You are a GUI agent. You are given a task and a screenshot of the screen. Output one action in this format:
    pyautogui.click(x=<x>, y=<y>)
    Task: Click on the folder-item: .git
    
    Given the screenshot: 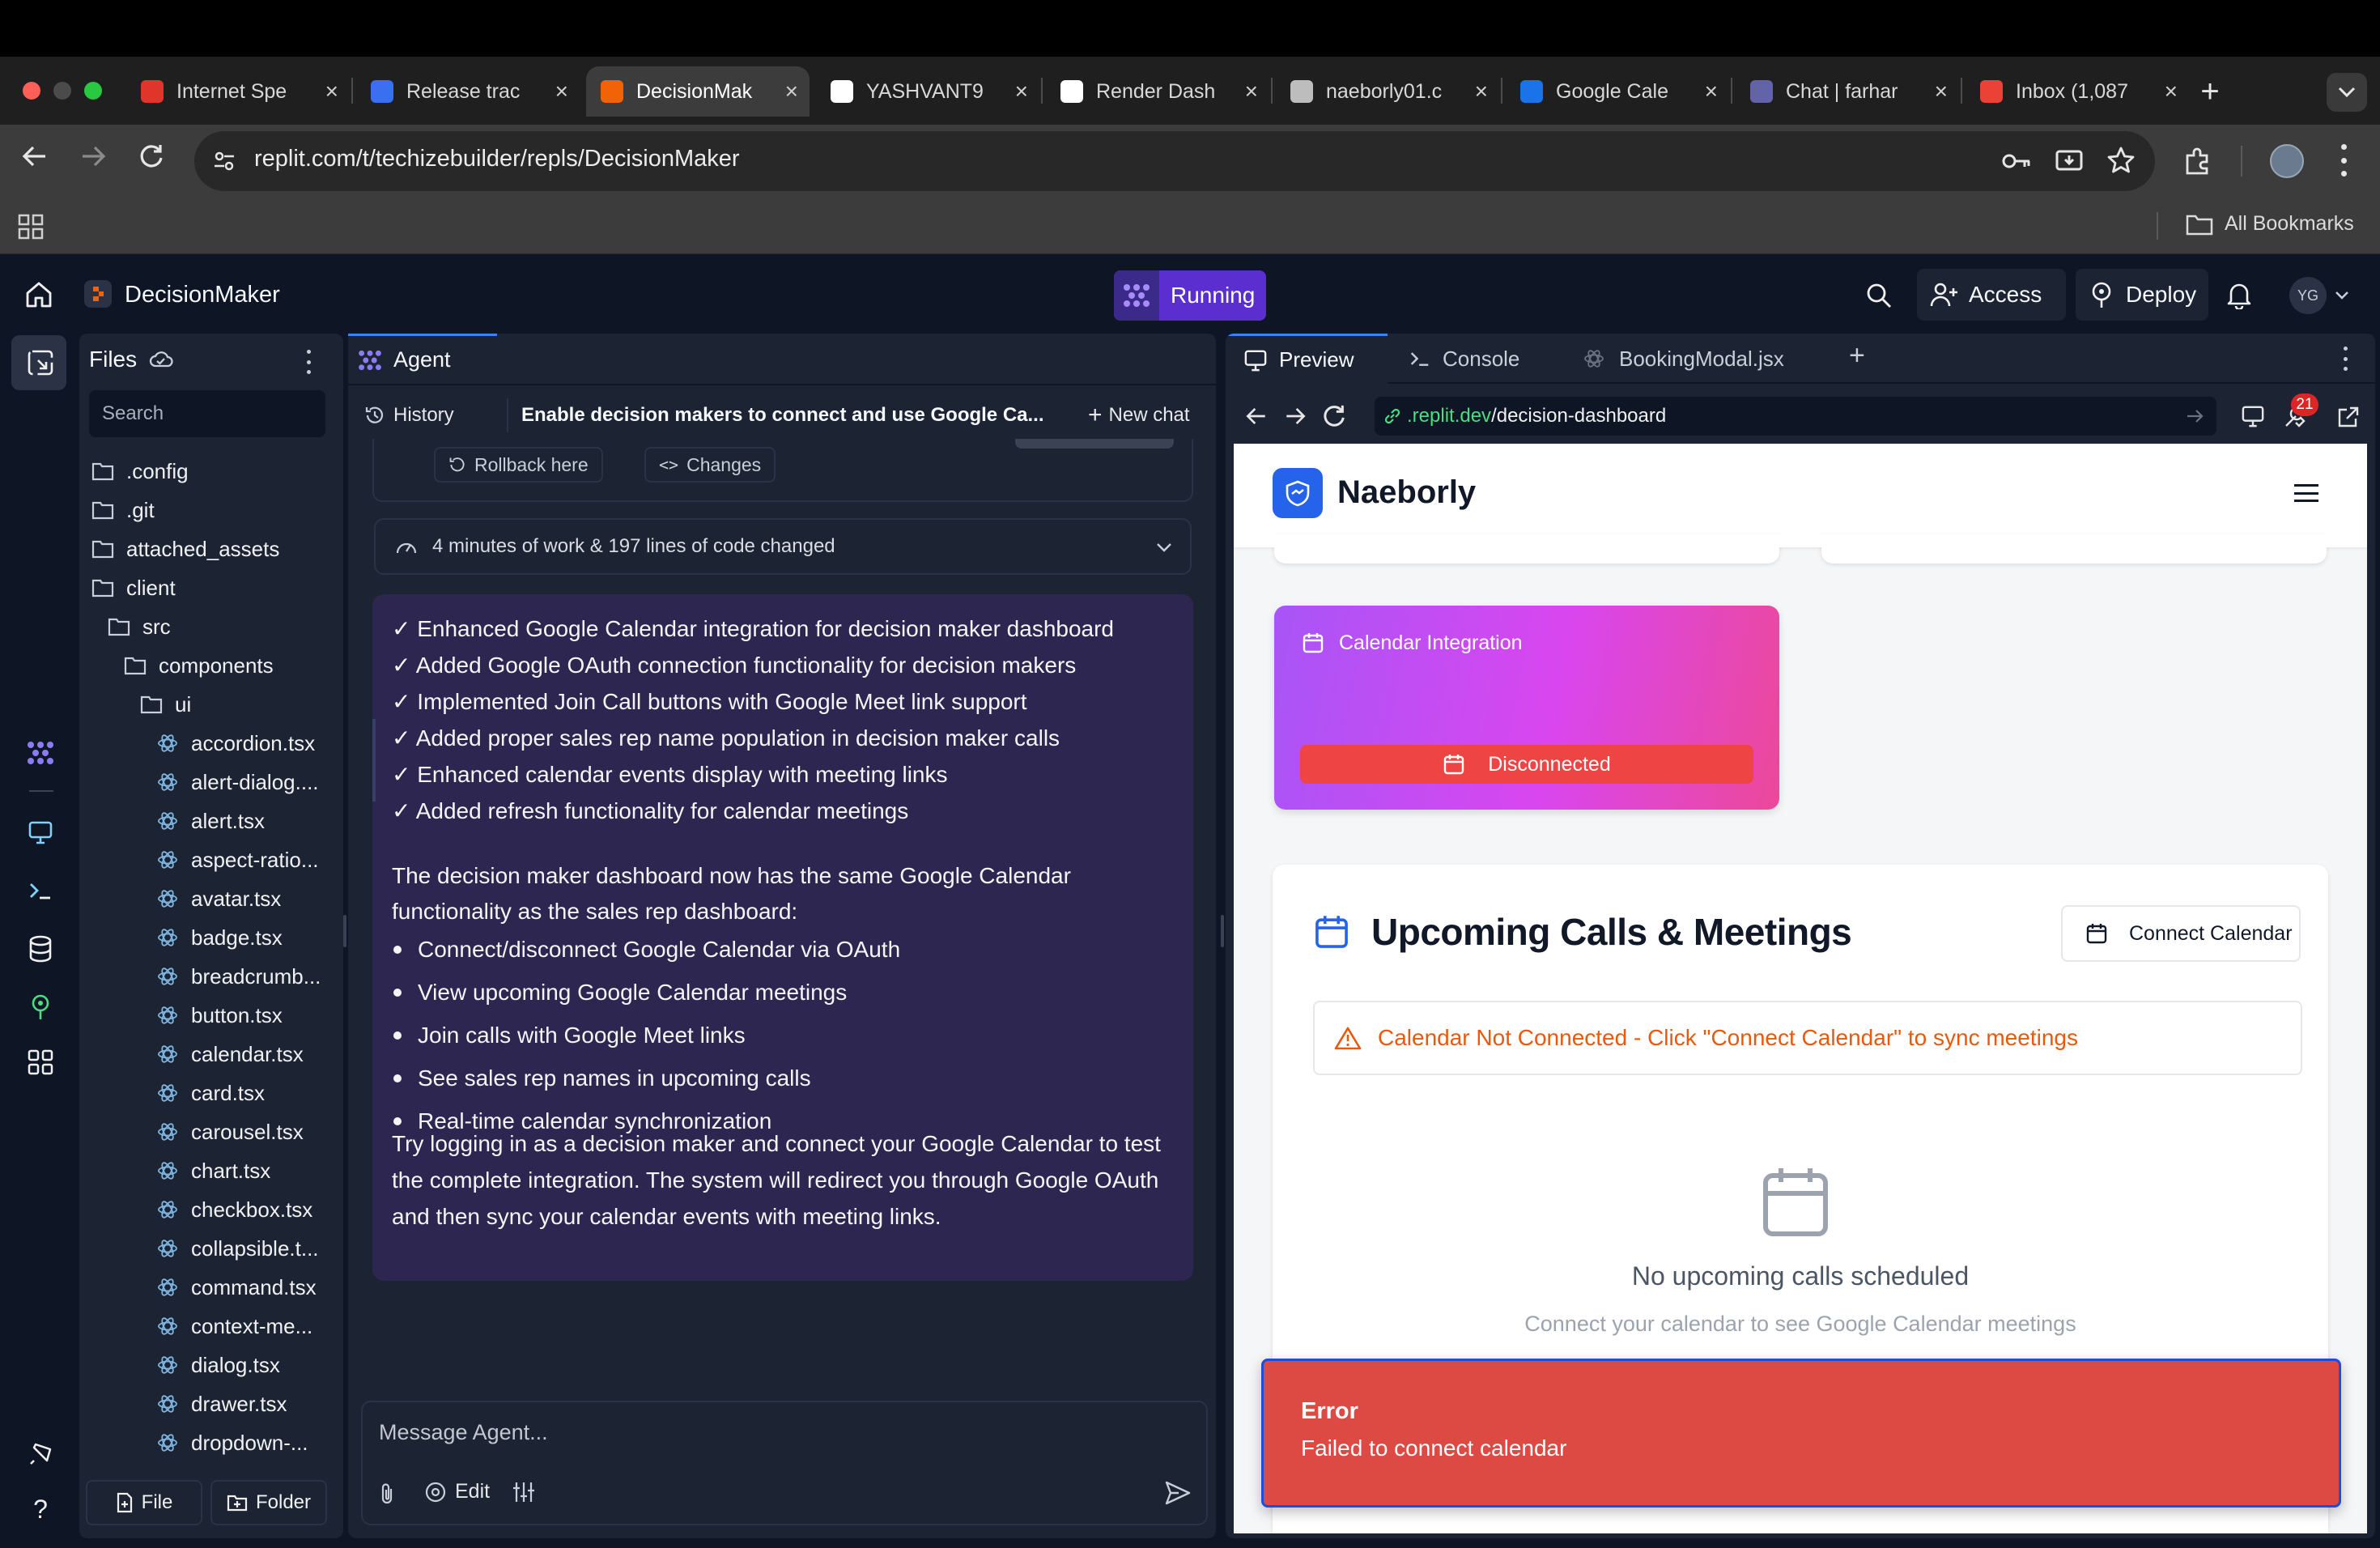 What is the action you would take?
    pyautogui.click(x=123, y=510)
    